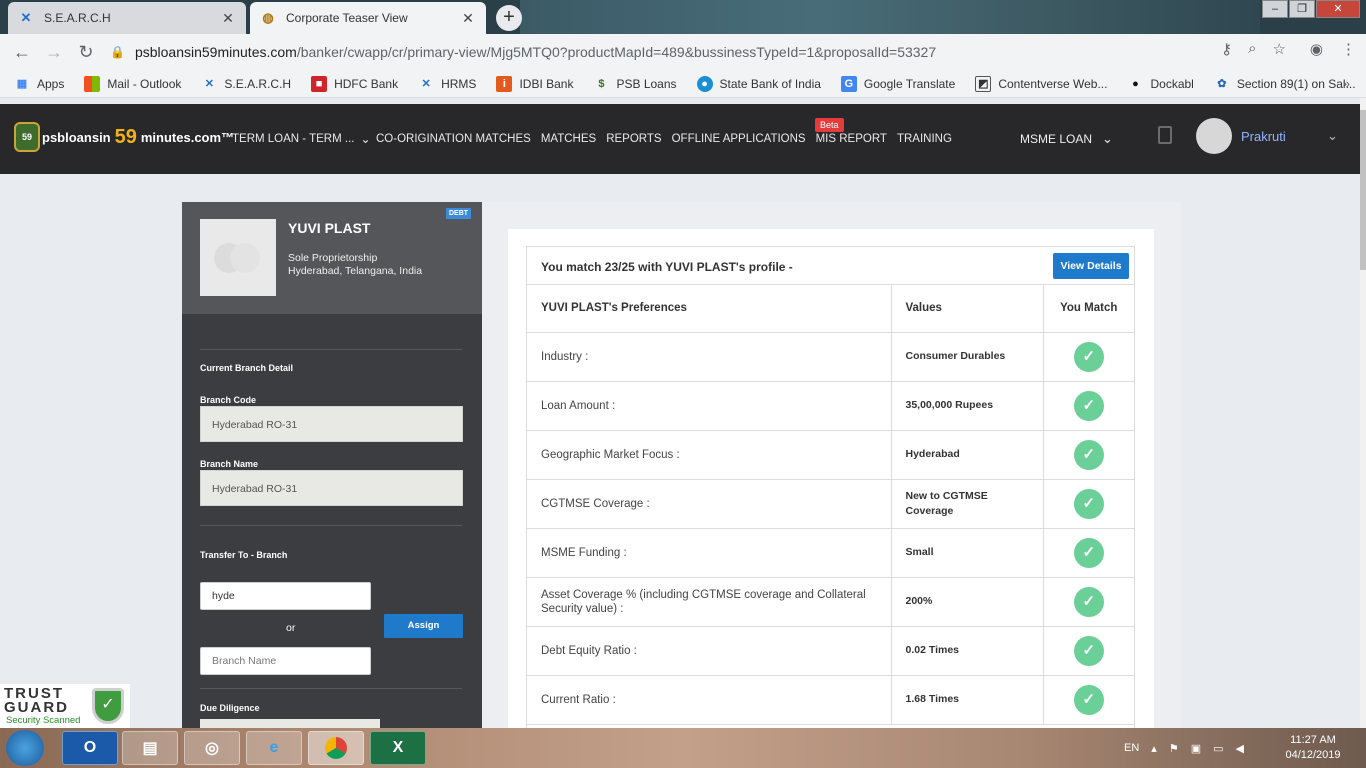 This screenshot has width=1366, height=768. What do you see at coordinates (1066, 139) in the screenshot?
I see `msme-loan-dropdown: MSME LOAN ⌄` at bounding box center [1066, 139].